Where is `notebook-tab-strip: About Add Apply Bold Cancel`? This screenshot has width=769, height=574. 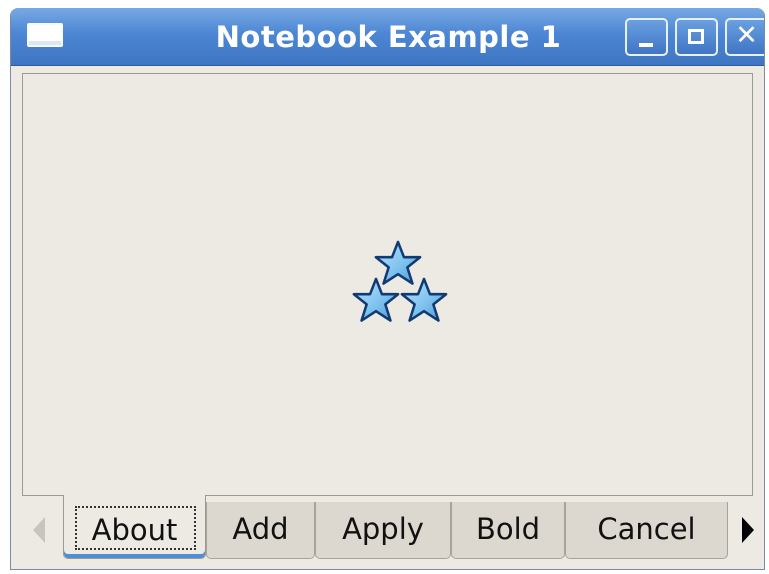
notebook-tab-strip: About Add Apply Bold Cancel is located at coordinates (387, 532).